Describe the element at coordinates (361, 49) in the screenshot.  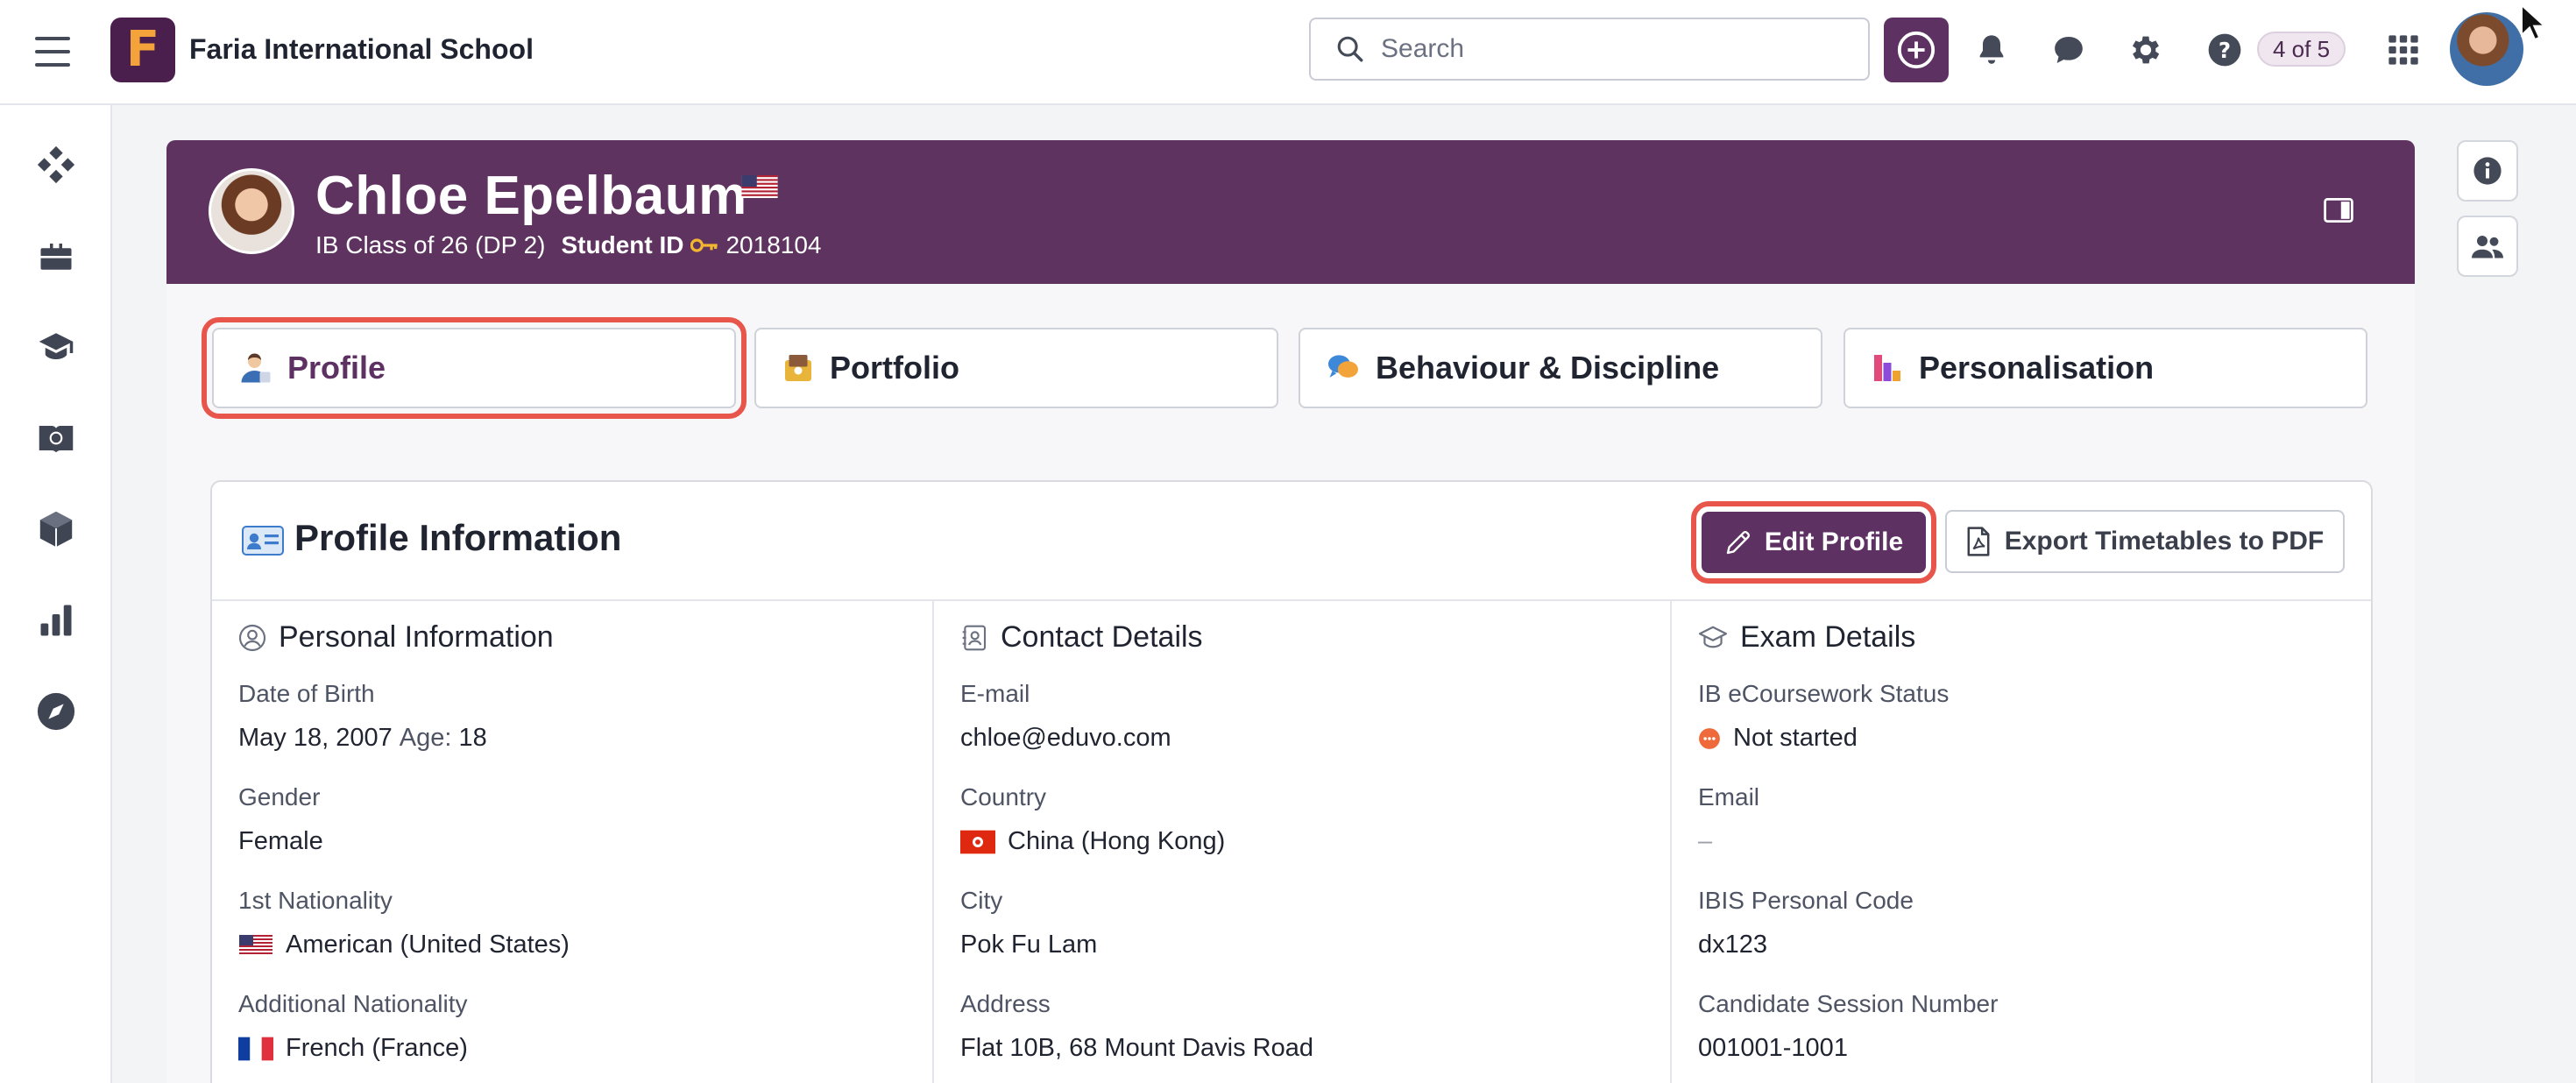
I see `school-name: Faria International School` at that location.